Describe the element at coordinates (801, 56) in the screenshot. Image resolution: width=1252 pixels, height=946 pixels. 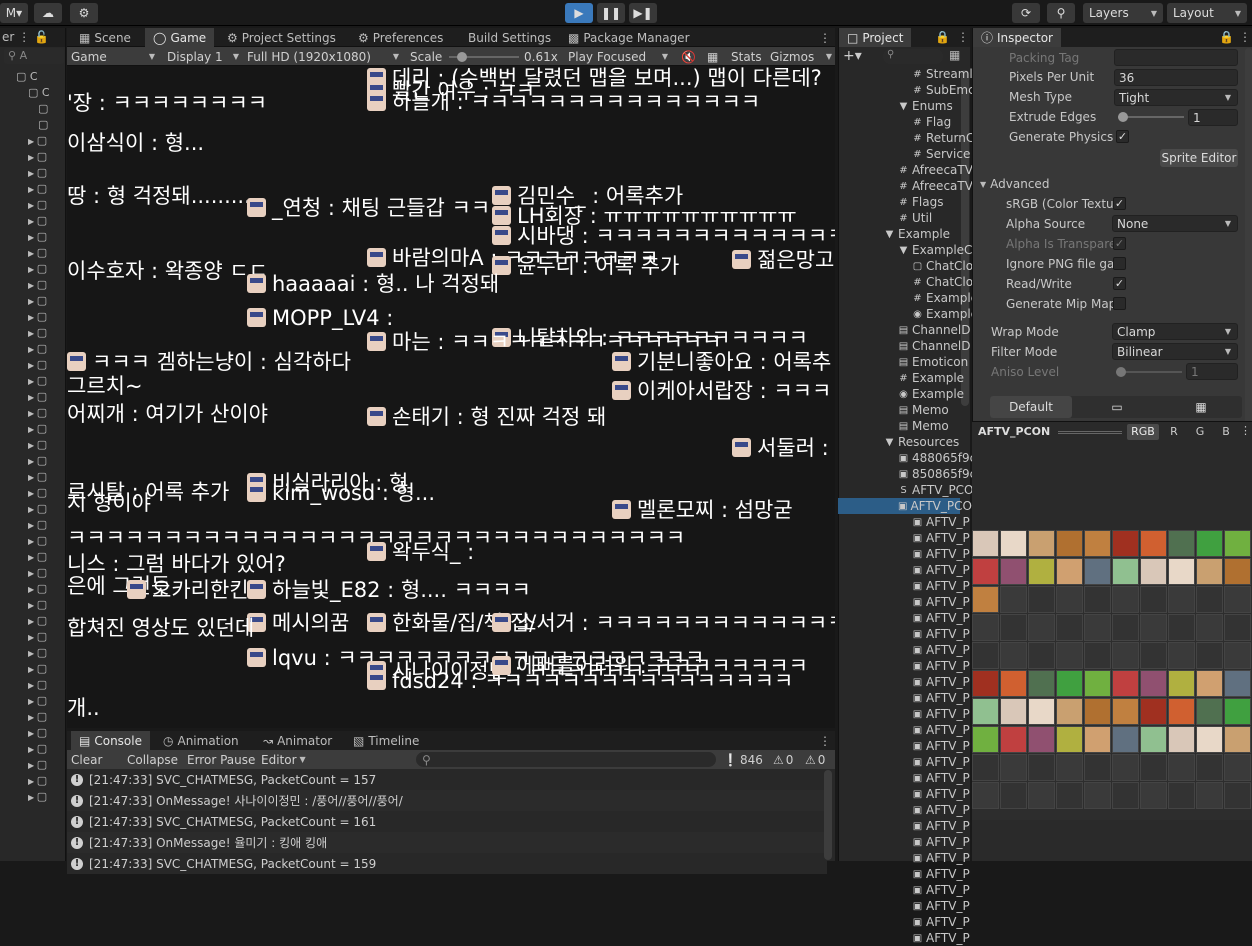
I see `gizmos-dropdown: Gizmos ▼` at that location.